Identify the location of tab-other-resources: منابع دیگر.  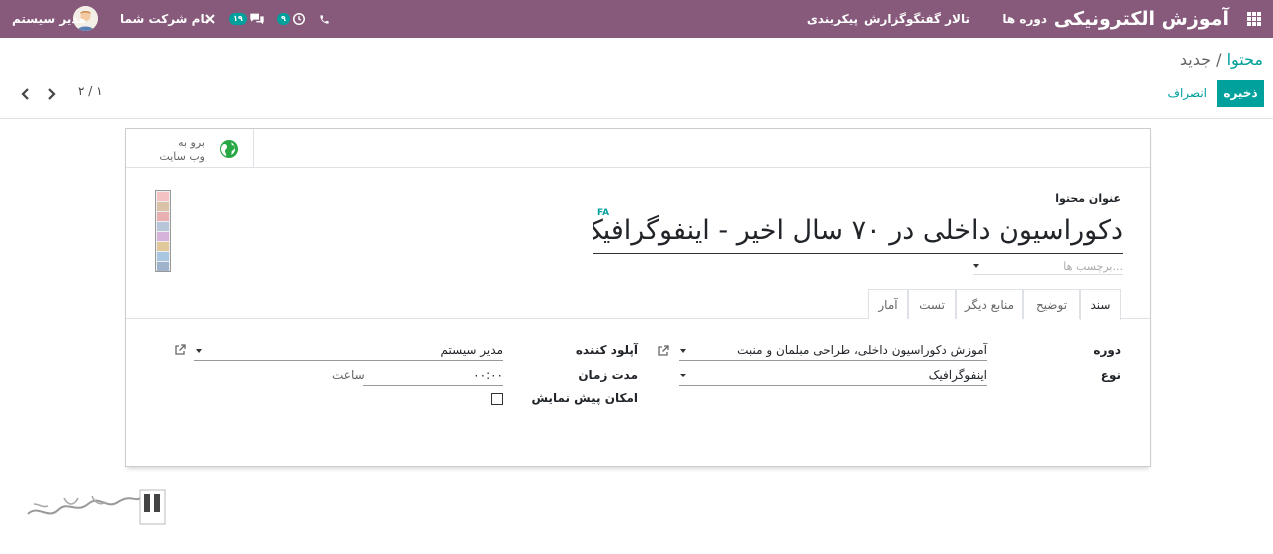
(989, 304).